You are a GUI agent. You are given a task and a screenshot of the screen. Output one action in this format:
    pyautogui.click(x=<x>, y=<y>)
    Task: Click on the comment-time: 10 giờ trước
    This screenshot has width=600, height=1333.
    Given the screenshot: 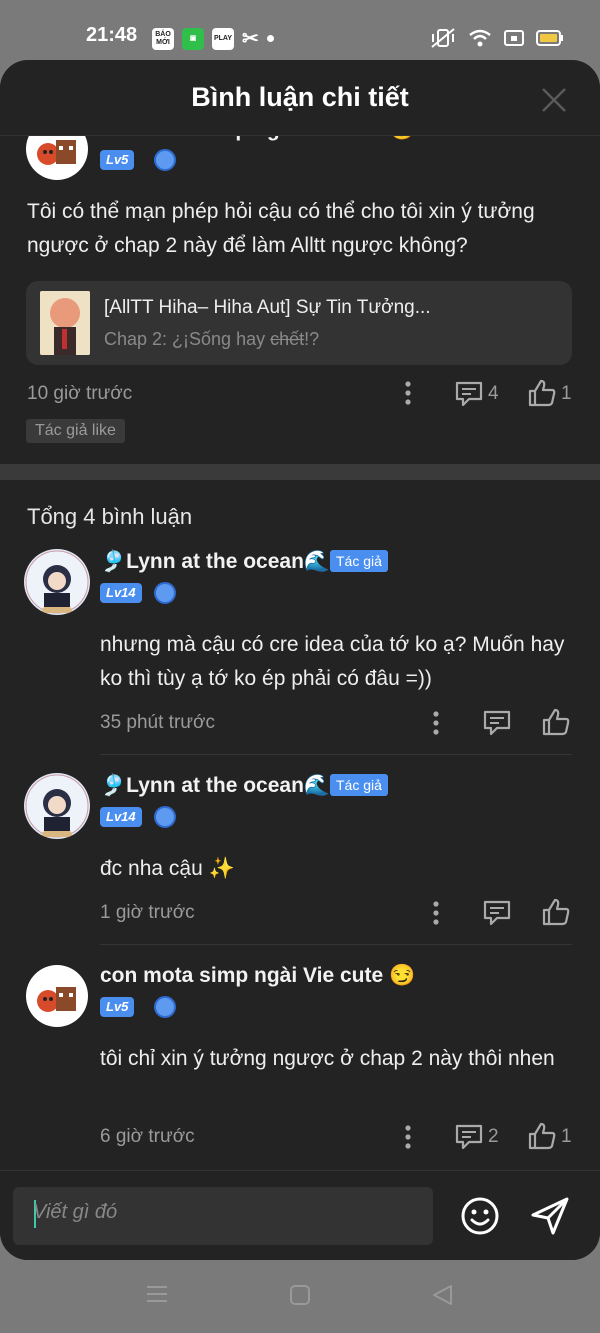 What is the action you would take?
    pyautogui.click(x=80, y=393)
    